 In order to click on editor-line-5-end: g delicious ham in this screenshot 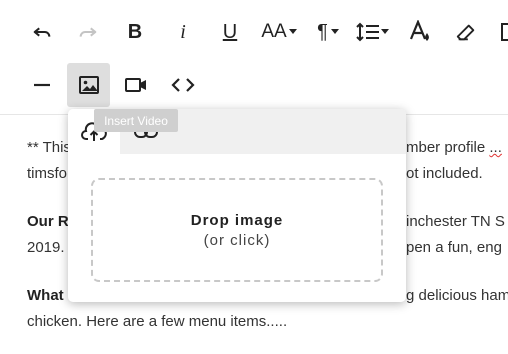, I will do `click(457, 295)`.